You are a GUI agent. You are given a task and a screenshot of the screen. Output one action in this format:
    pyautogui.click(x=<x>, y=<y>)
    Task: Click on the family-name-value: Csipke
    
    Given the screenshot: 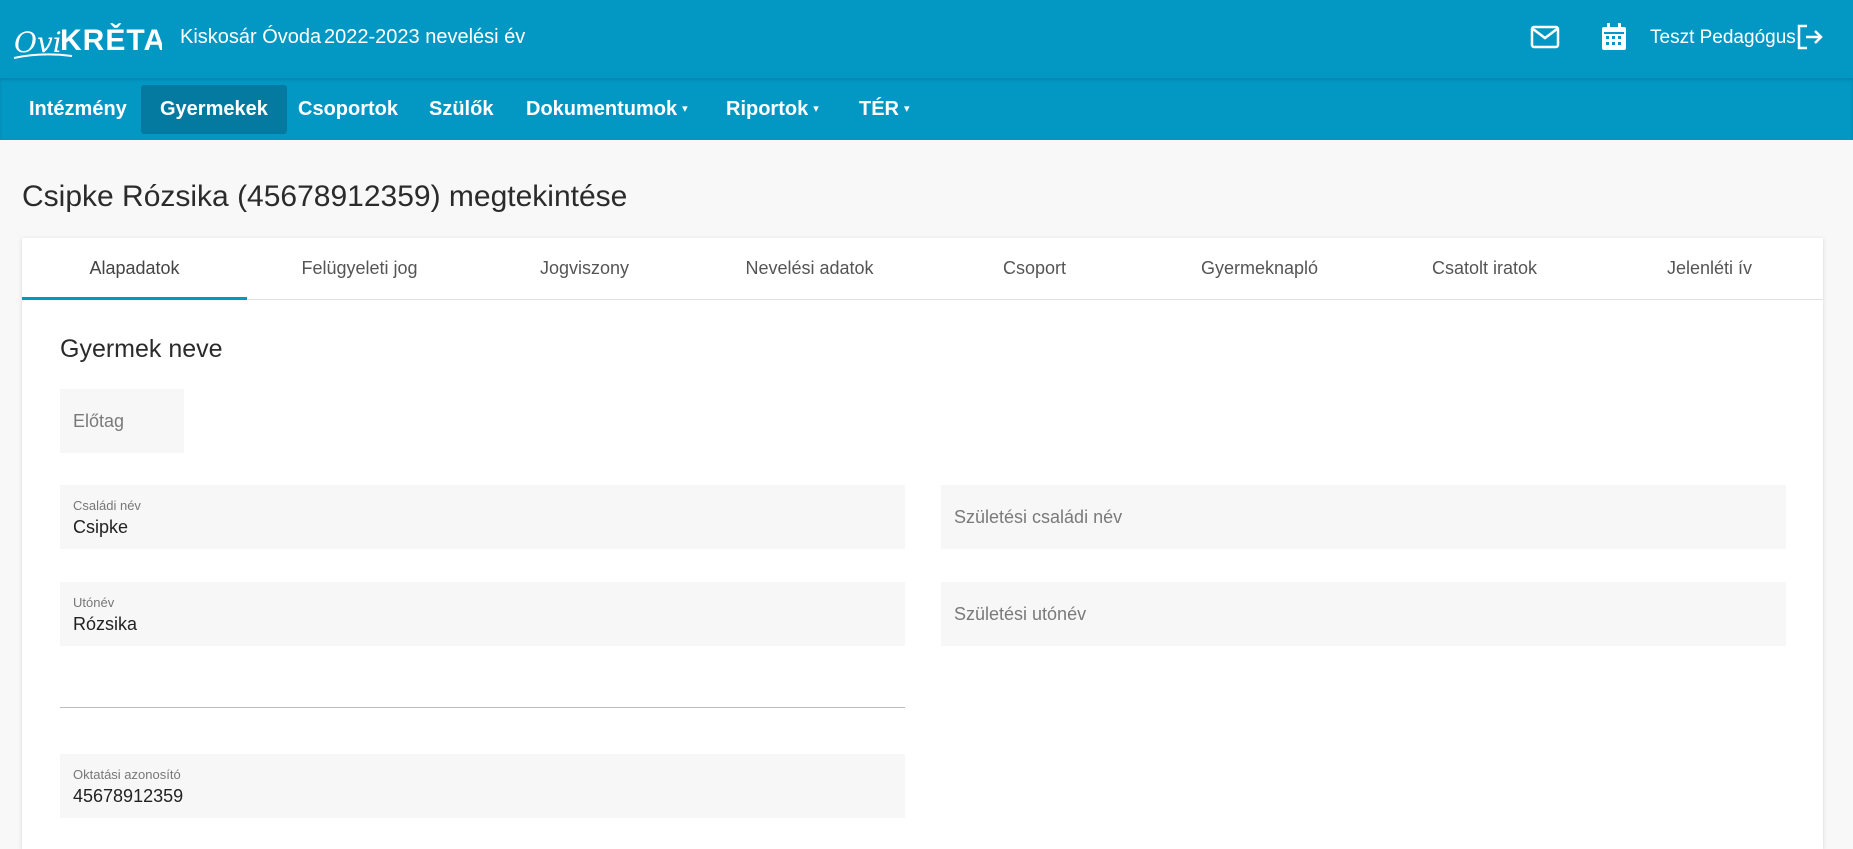 What is the action you would take?
    pyautogui.click(x=101, y=527)
    